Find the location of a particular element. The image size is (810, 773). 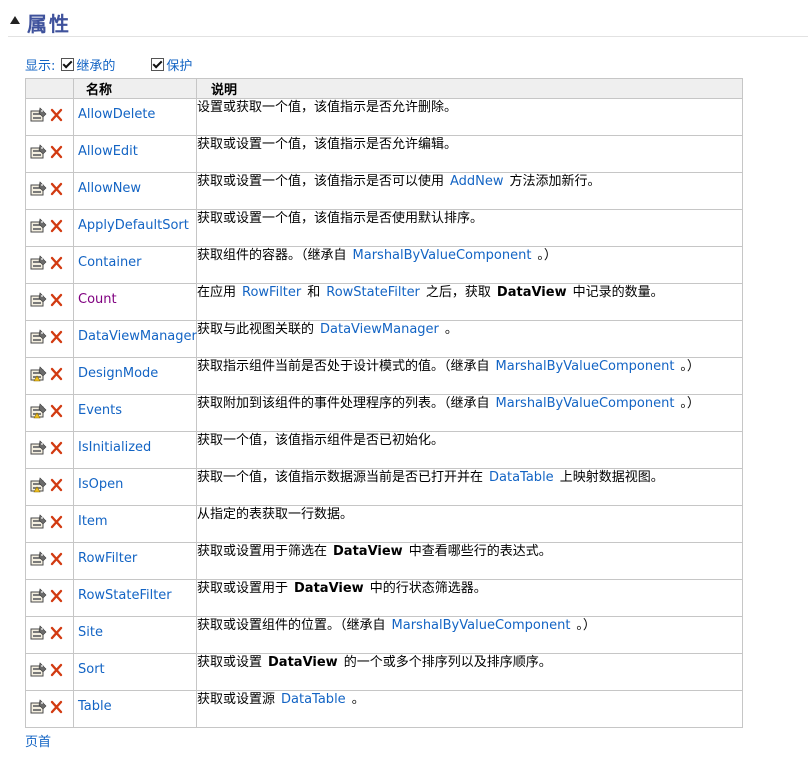

member-name-link: Events is located at coordinates (135, 406).